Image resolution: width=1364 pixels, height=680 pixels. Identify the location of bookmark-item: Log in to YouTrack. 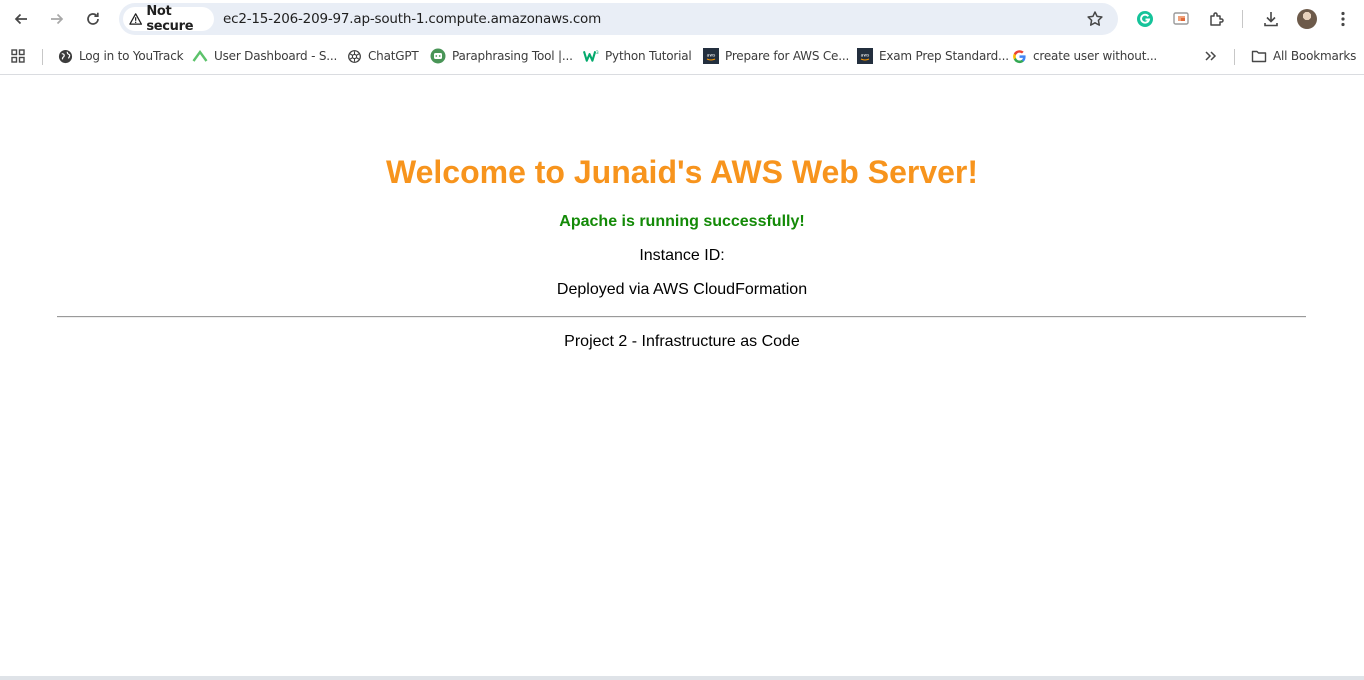
(120, 56).